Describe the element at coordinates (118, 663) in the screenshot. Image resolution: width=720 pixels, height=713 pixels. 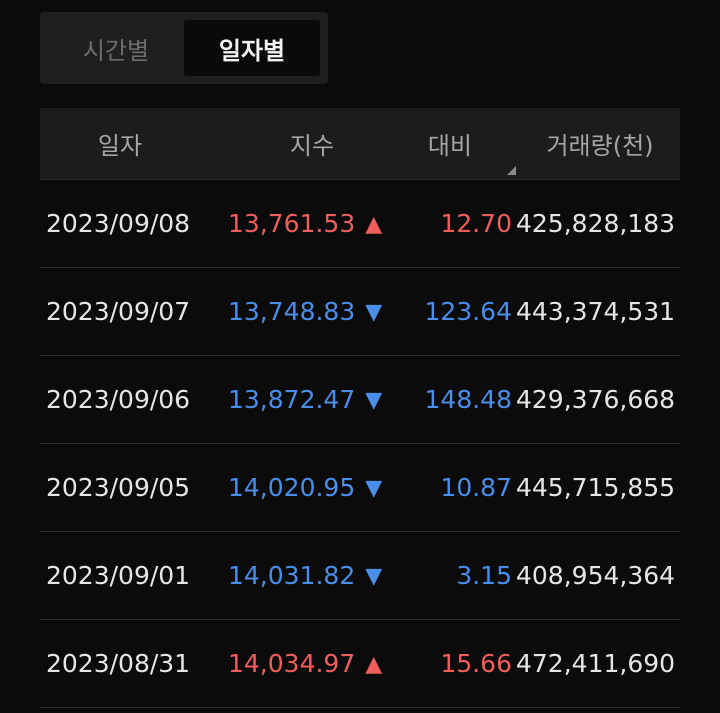
I see `cell-date: 2023/08/31` at that location.